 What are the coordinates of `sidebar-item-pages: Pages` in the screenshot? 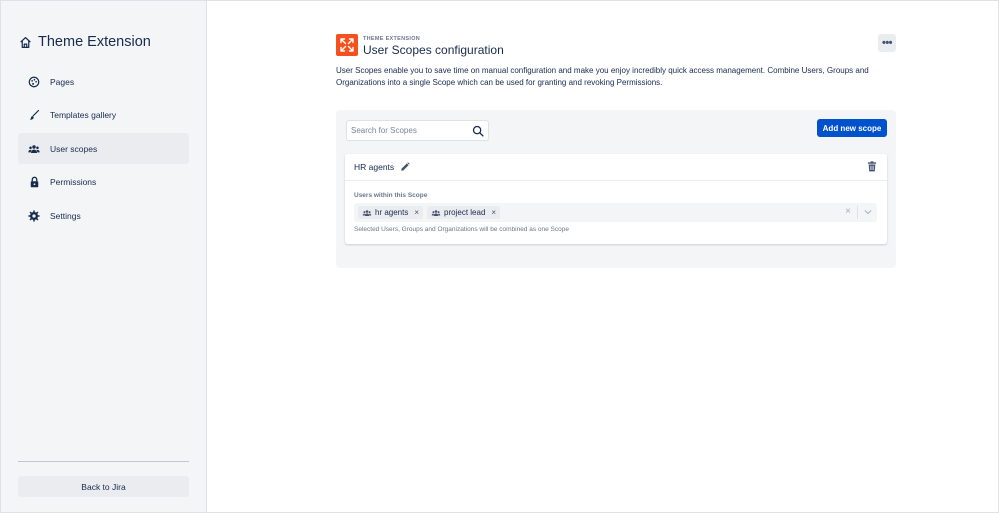 It's located at (103, 81).